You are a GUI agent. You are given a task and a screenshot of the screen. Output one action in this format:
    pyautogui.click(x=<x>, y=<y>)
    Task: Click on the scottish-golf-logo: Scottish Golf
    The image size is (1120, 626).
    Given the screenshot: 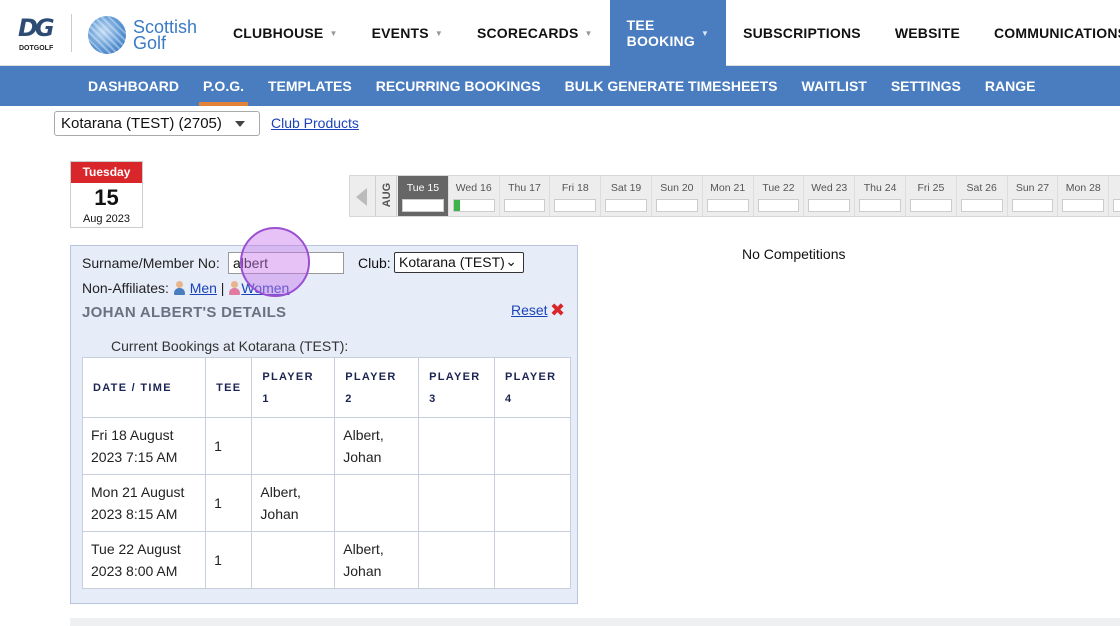 What is the action you would take?
    pyautogui.click(x=168, y=35)
    